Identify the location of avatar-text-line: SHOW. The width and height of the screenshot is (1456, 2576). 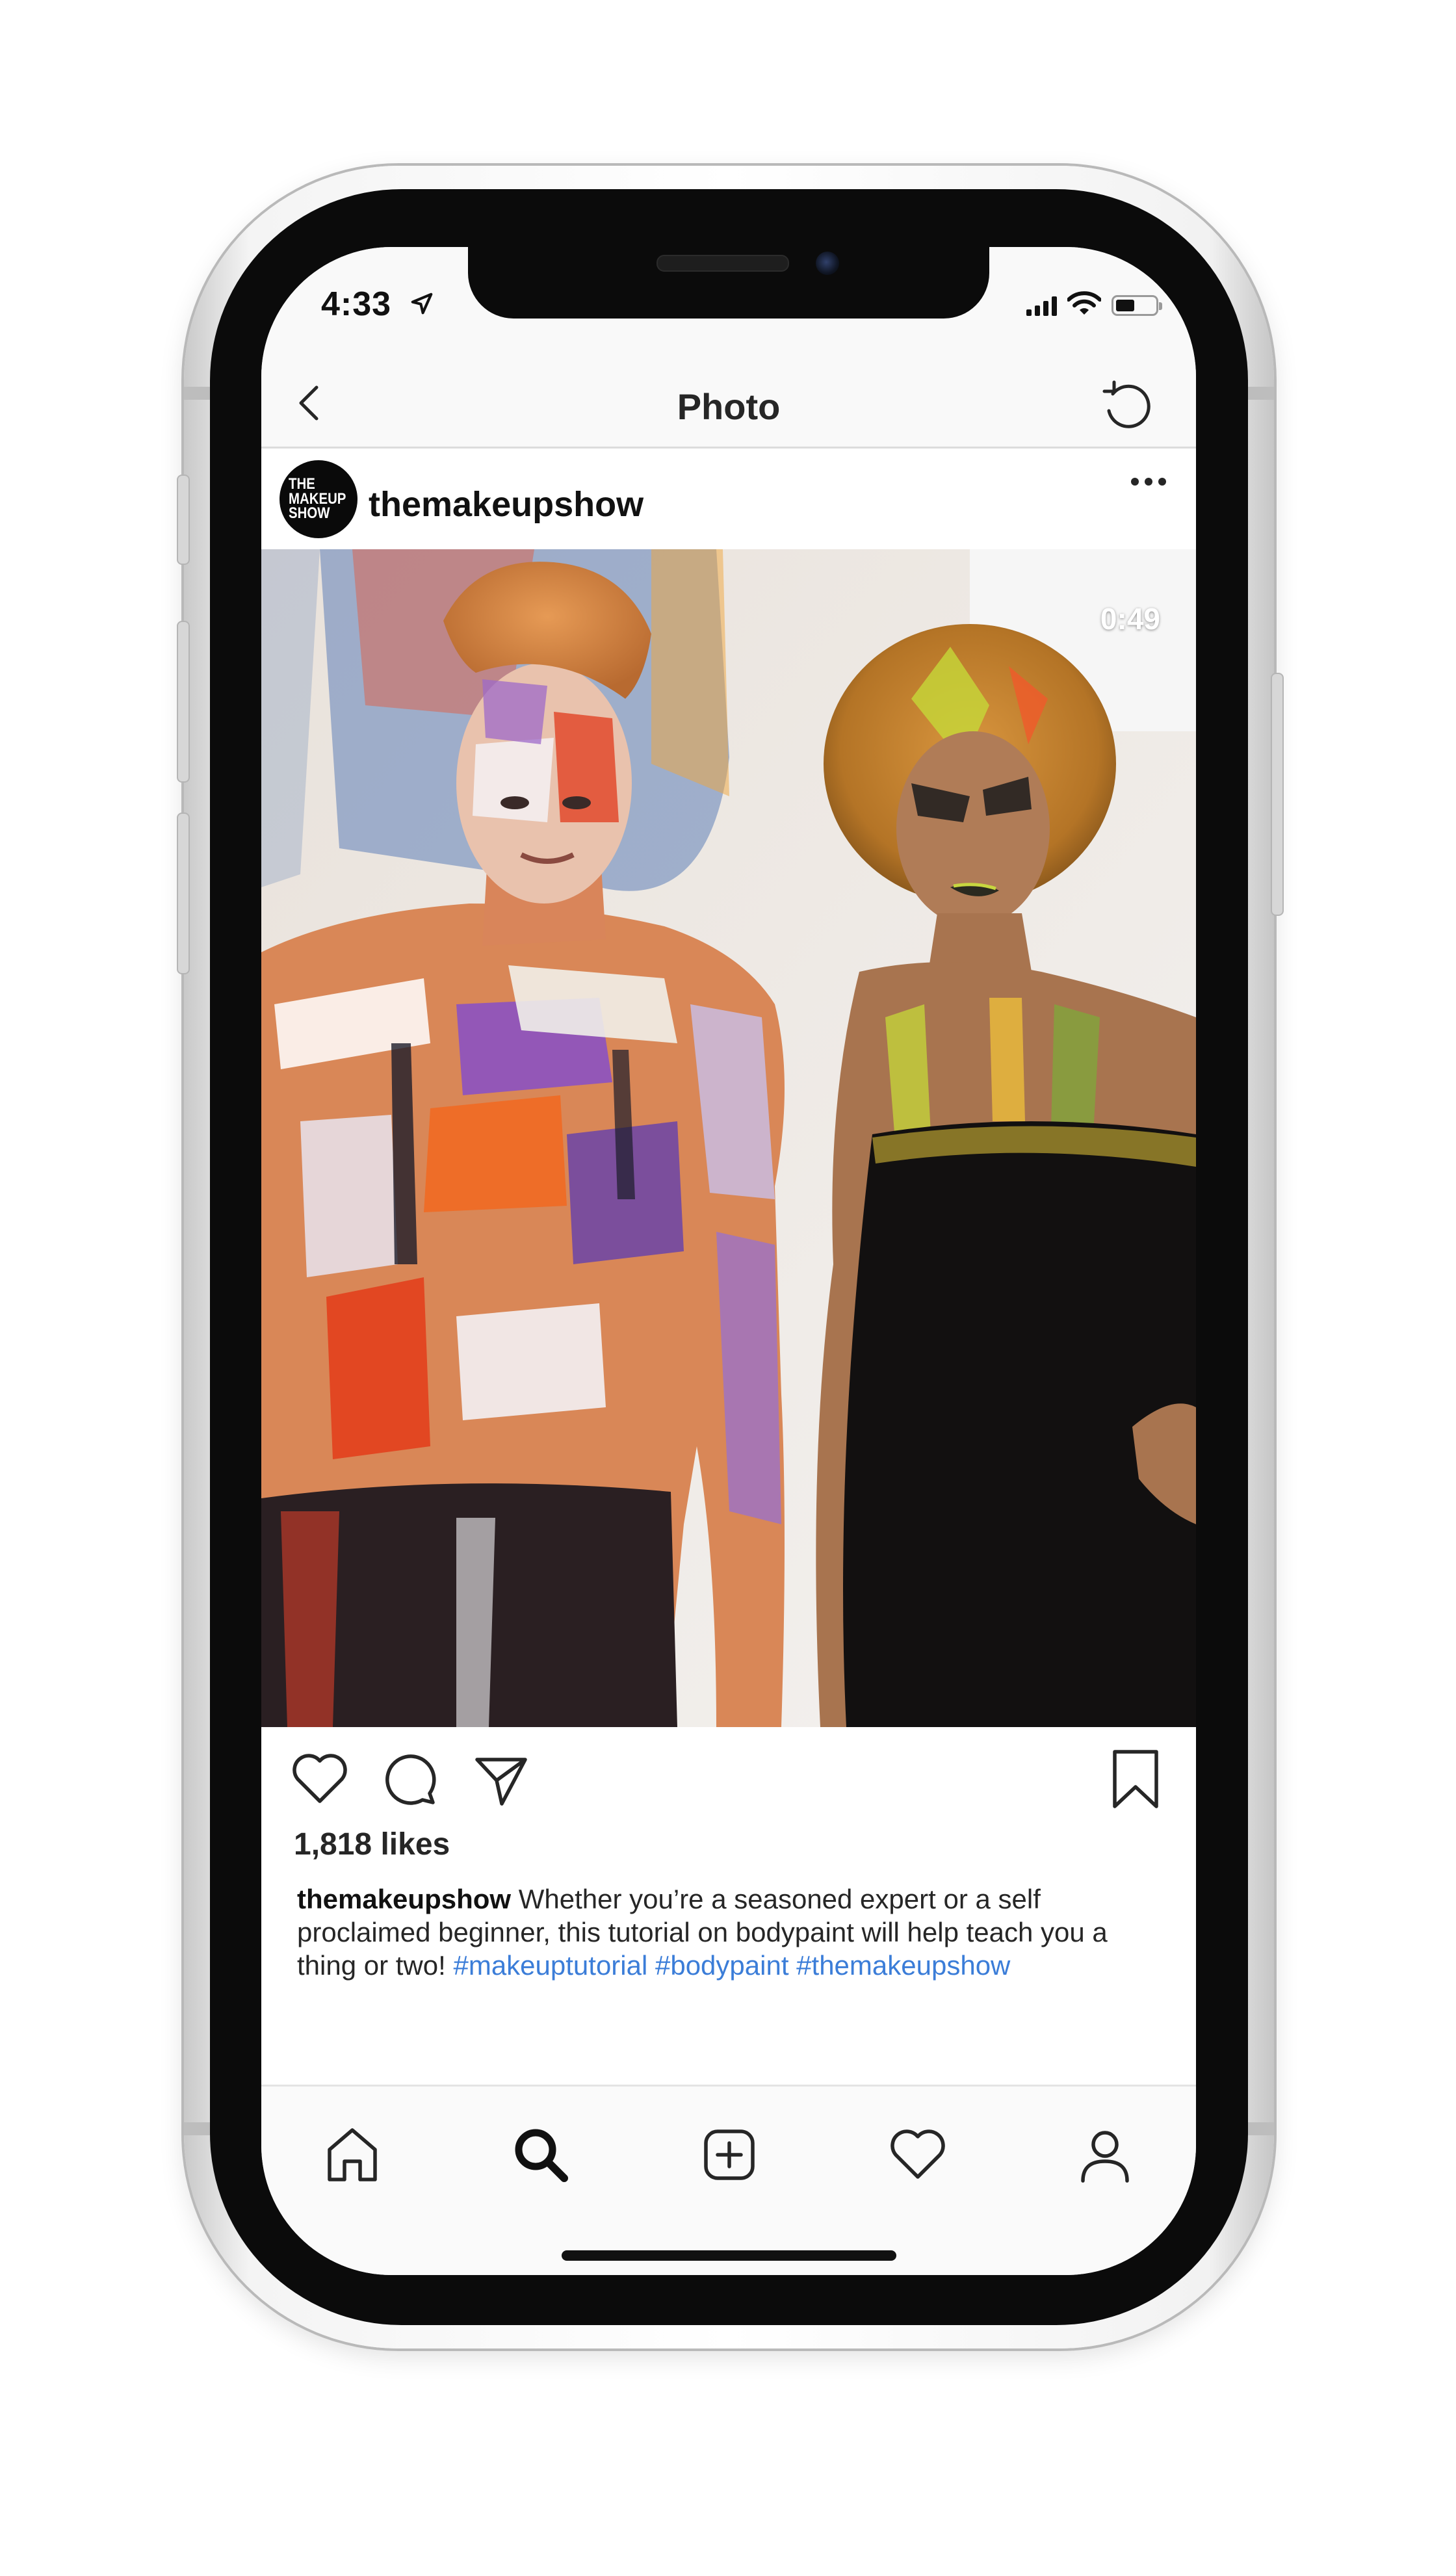
(310, 513).